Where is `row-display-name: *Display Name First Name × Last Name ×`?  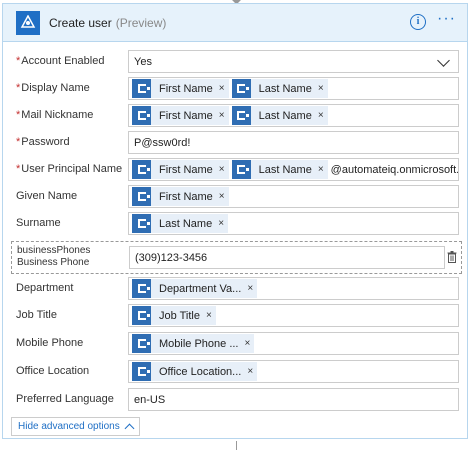 row-display-name: *Display Name First Name × Last Name × is located at coordinates (235, 89).